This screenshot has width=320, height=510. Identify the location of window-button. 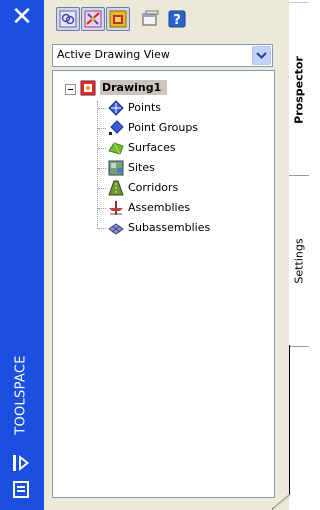
(150, 19).